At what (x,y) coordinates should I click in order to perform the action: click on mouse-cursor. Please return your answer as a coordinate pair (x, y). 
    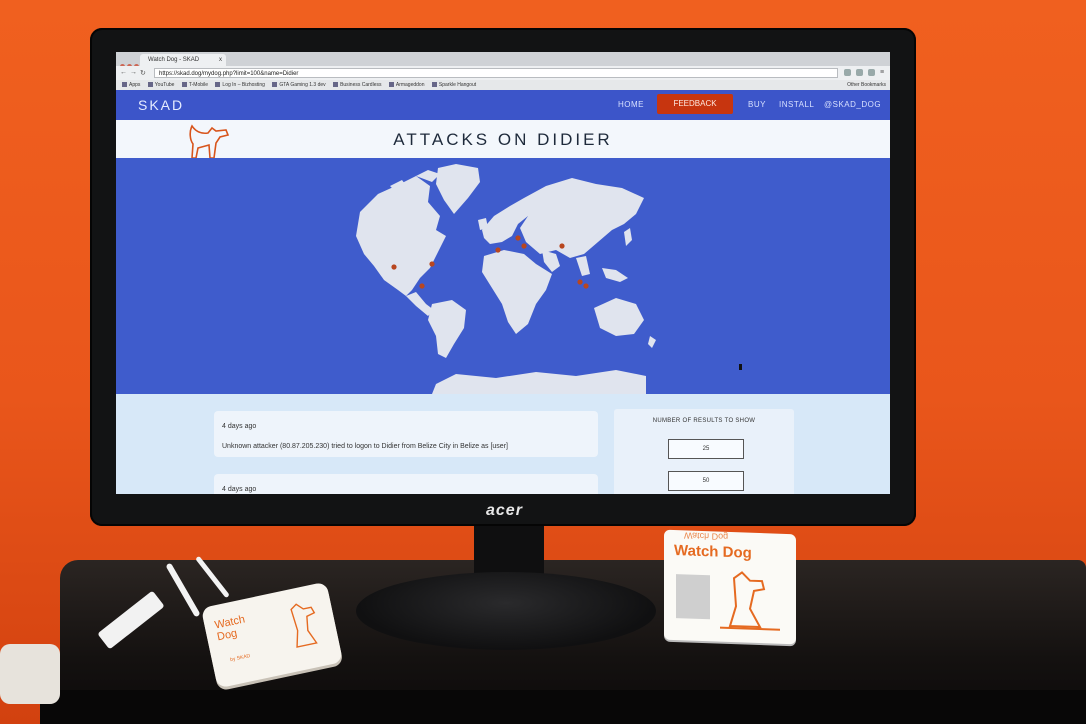
    Looking at the image, I should click on (740, 367).